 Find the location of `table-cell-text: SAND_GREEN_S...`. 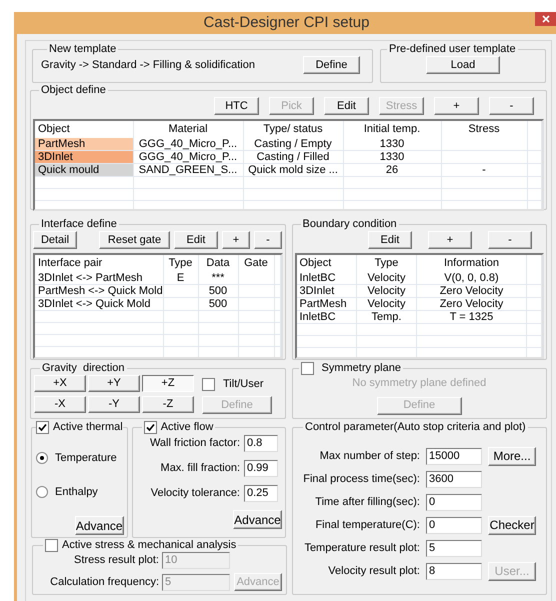

table-cell-text: SAND_GREEN_S... is located at coordinates (188, 169).